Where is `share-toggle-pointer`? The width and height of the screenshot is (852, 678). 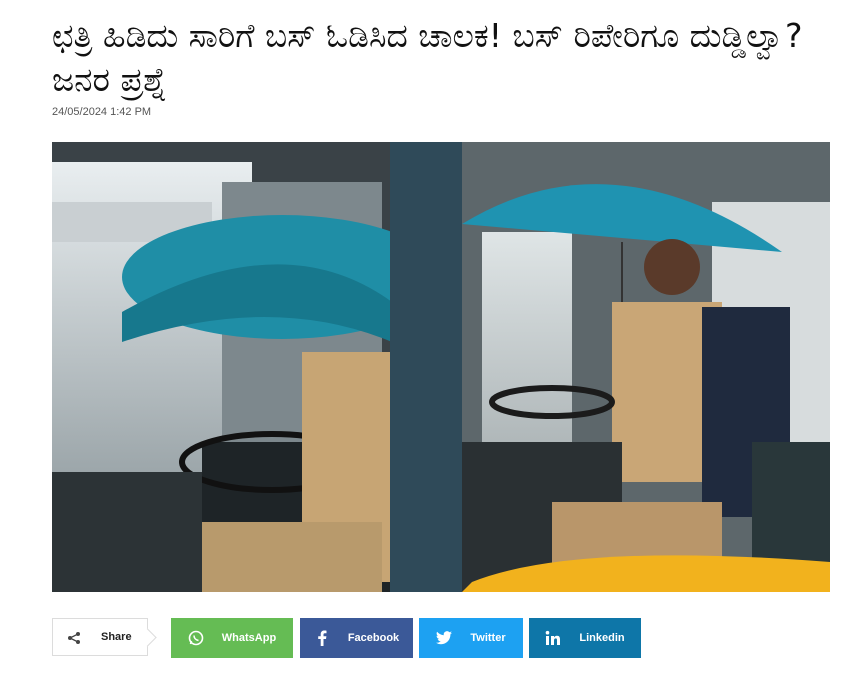 share-toggle-pointer is located at coordinates (147, 637).